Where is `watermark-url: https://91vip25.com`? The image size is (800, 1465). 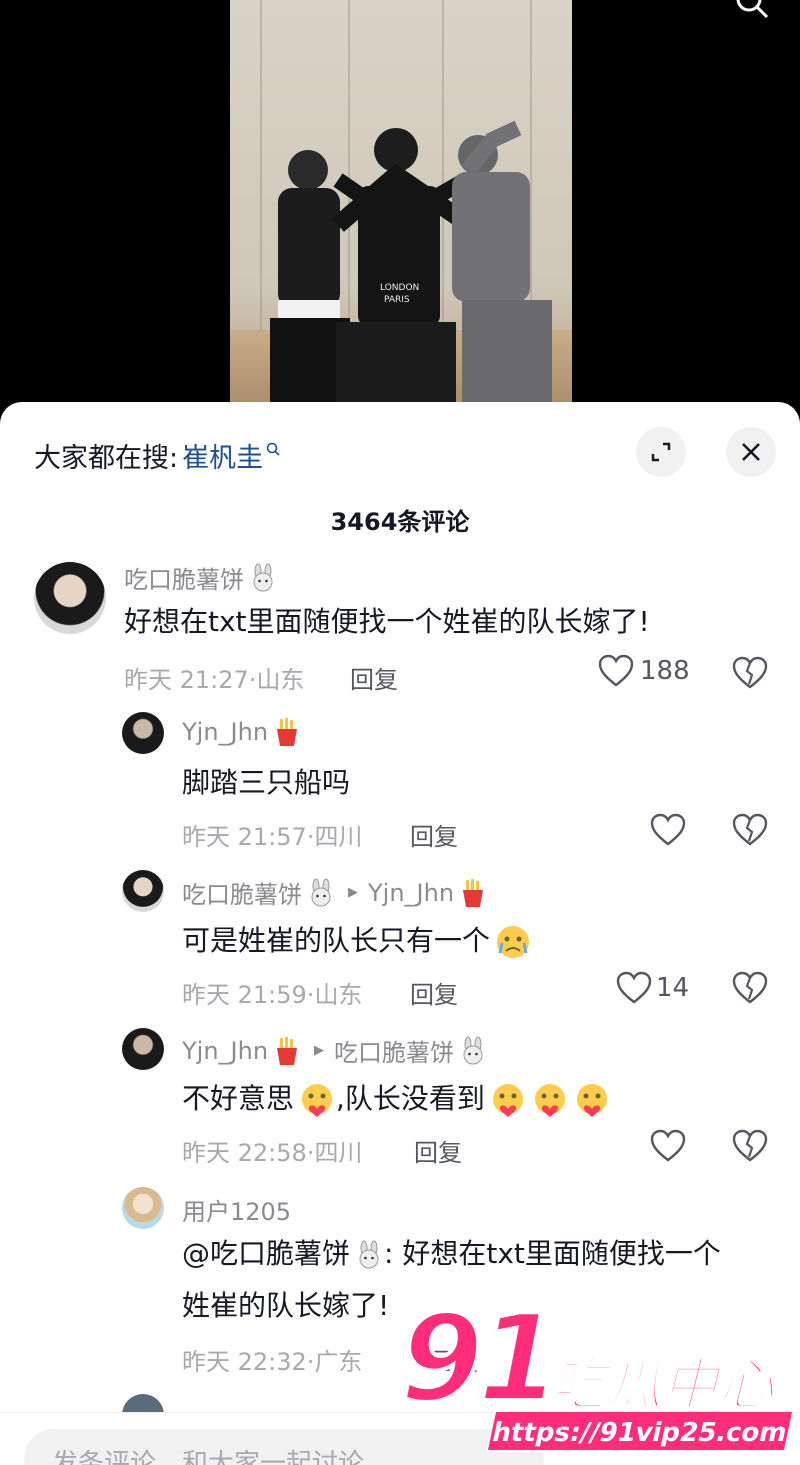
watermark-url: https://91vip25.com is located at coordinates (640, 1431).